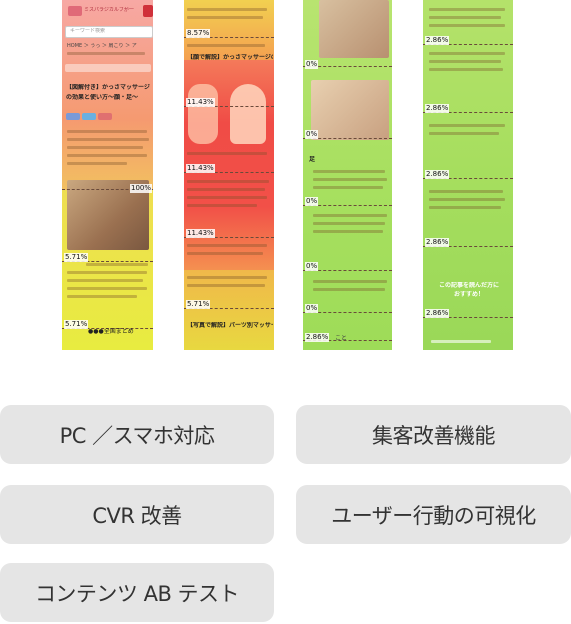  I want to click on section-heading: 足, so click(312, 159).